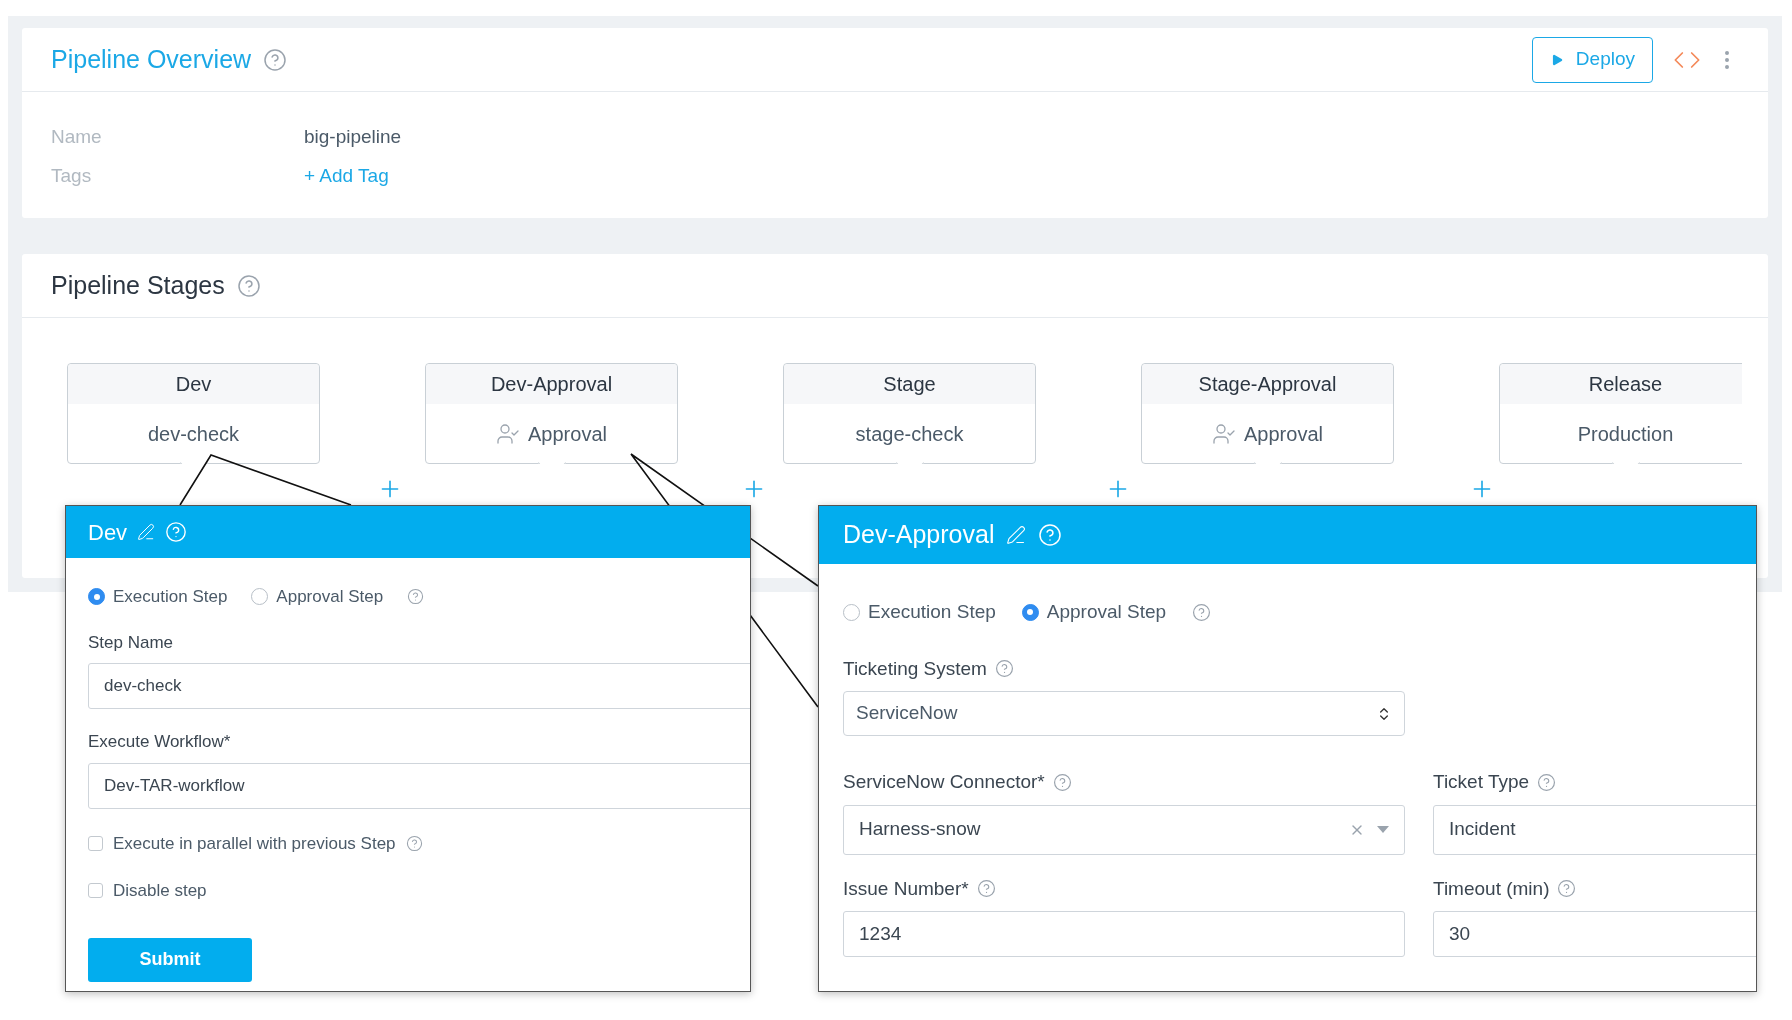 Image resolution: width=1792 pixels, height=1020 pixels. What do you see at coordinates (551, 413) in the screenshot?
I see `stage-card: Dev-Approval Approval` at bounding box center [551, 413].